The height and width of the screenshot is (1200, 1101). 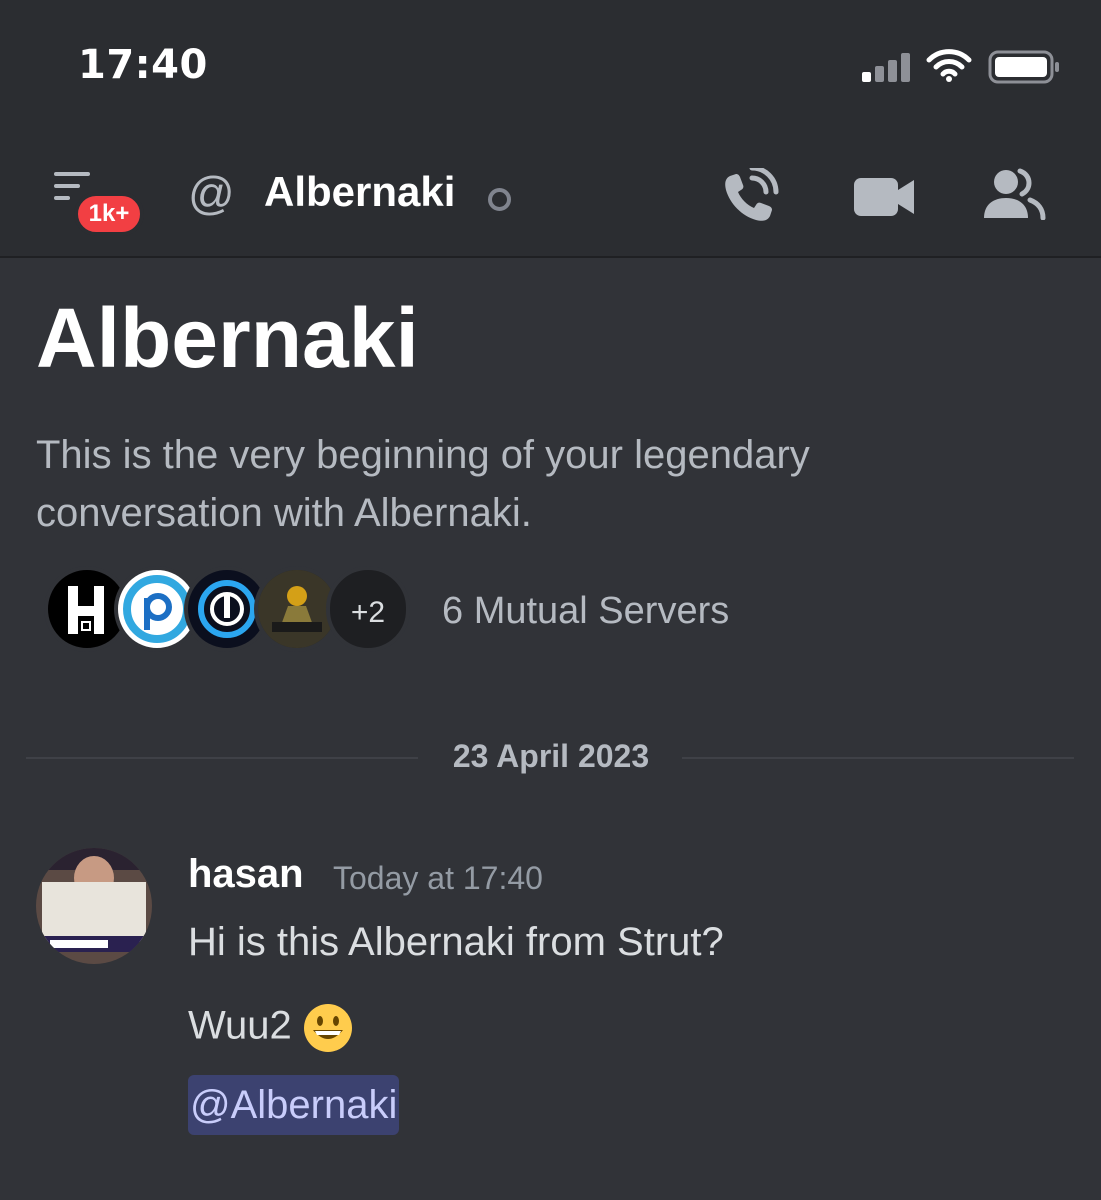 I want to click on cellular-signal-icon, so click(x=888, y=67).